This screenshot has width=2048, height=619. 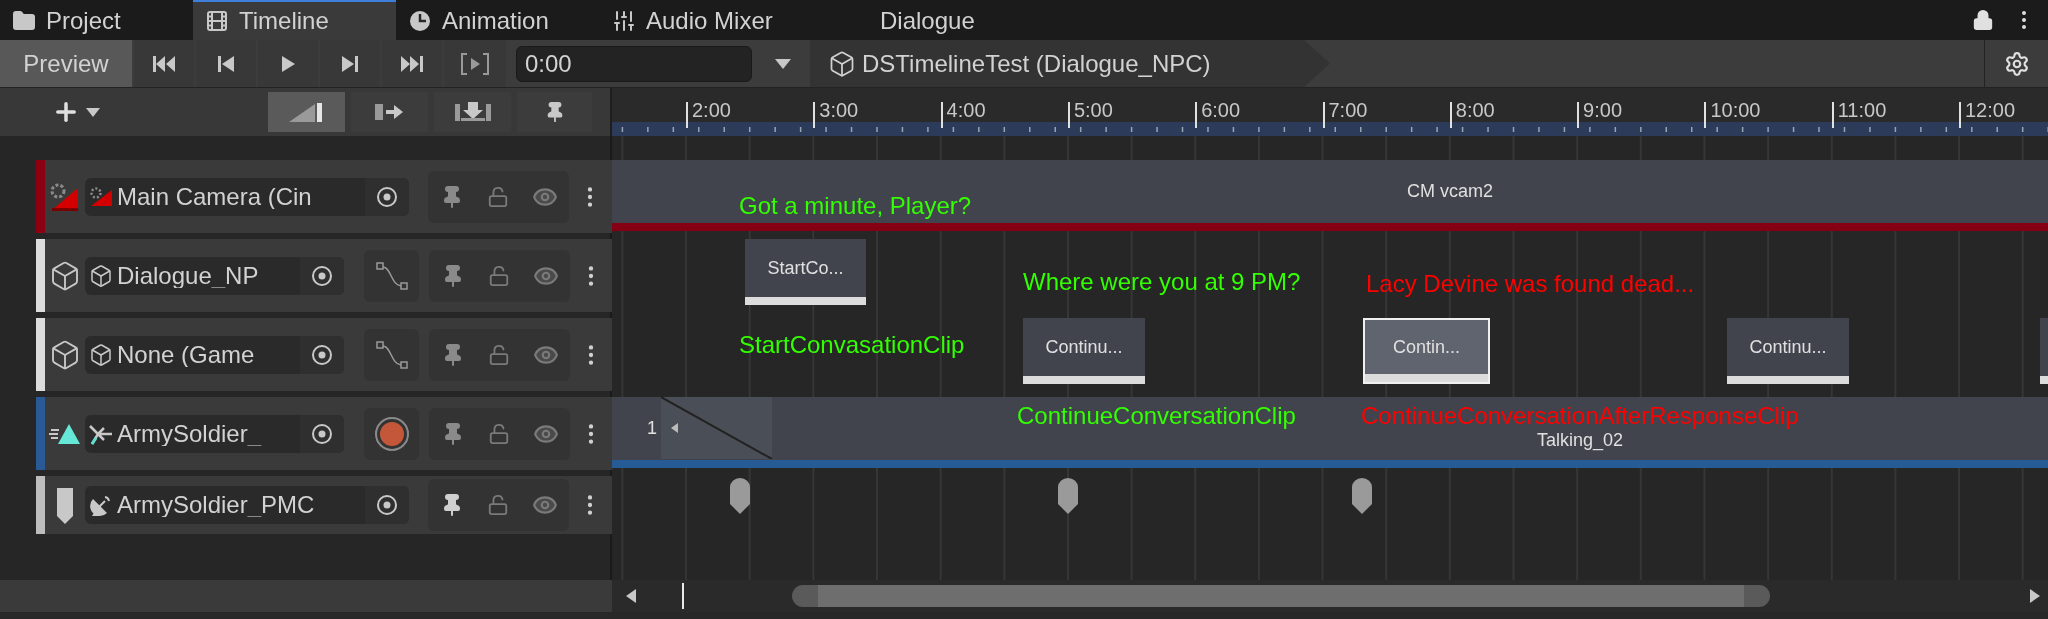 I want to click on pin-button, so click(x=554, y=112).